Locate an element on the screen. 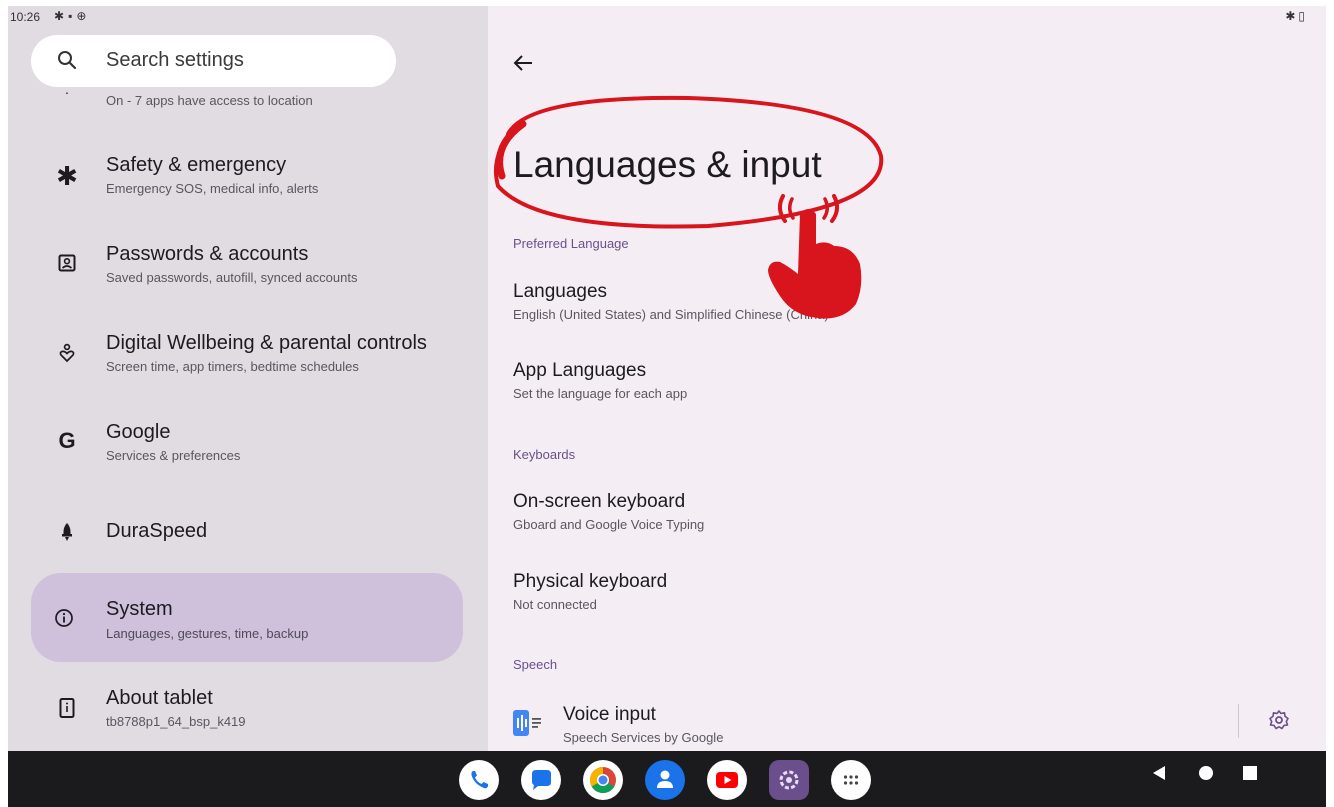 Image resolution: width=1334 pixels, height=807 pixels. status-notification-icons: ✱▪⊕ is located at coordinates (72, 16).